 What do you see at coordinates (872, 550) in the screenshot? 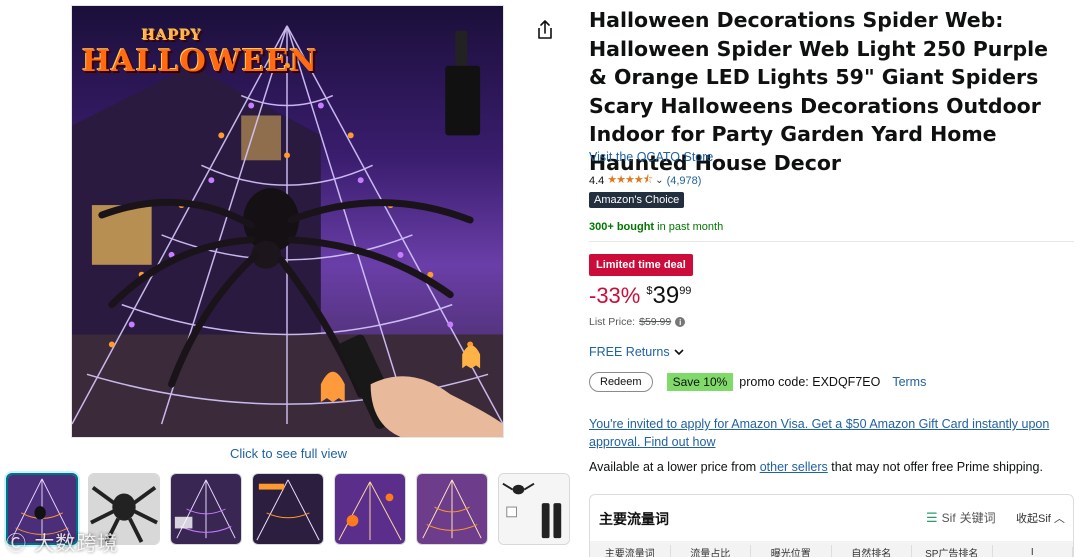
I see `sif-col-header: 自然排名` at bounding box center [872, 550].